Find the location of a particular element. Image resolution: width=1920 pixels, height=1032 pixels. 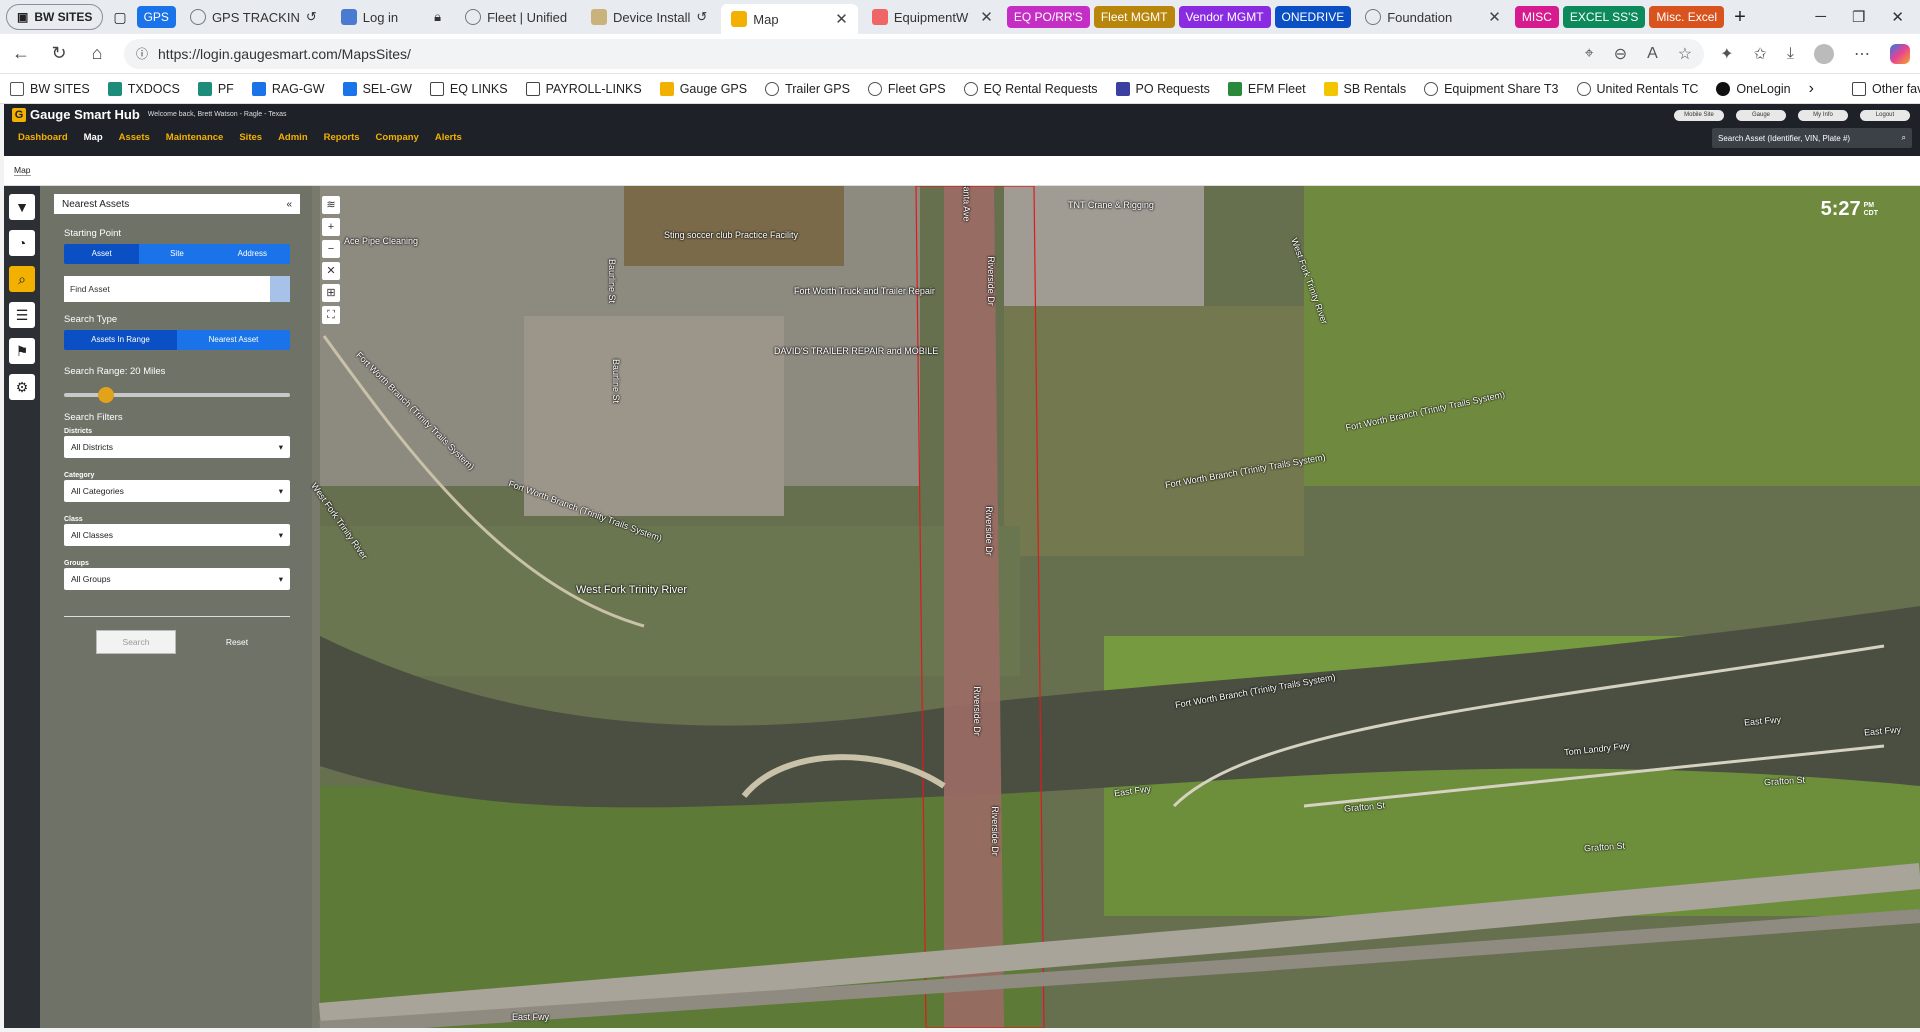

tab-foundation: Foundation ✕ is located at coordinates (1433, 17).